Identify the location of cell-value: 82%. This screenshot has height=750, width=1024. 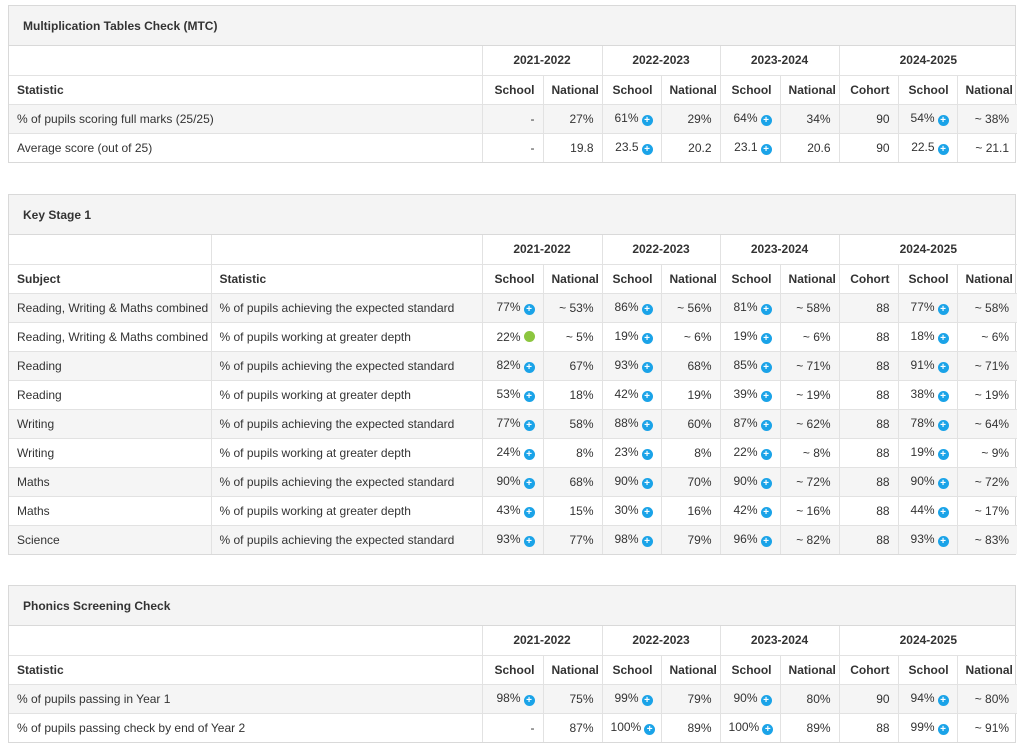
(508, 365).